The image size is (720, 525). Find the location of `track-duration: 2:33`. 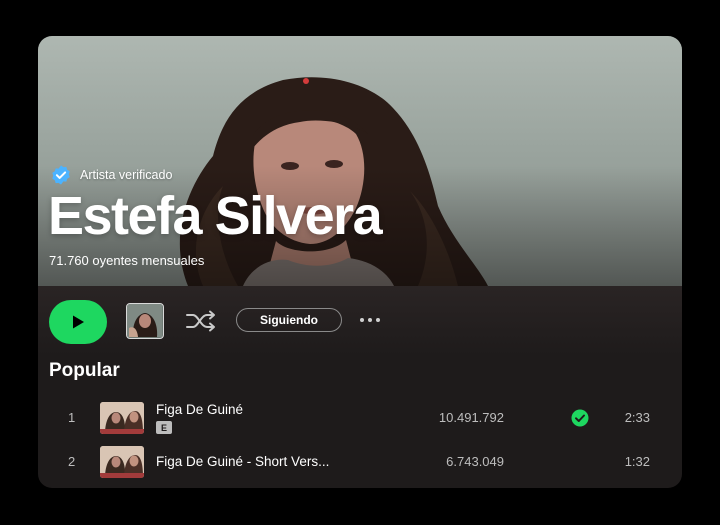

track-duration: 2:33 is located at coordinates (637, 417).